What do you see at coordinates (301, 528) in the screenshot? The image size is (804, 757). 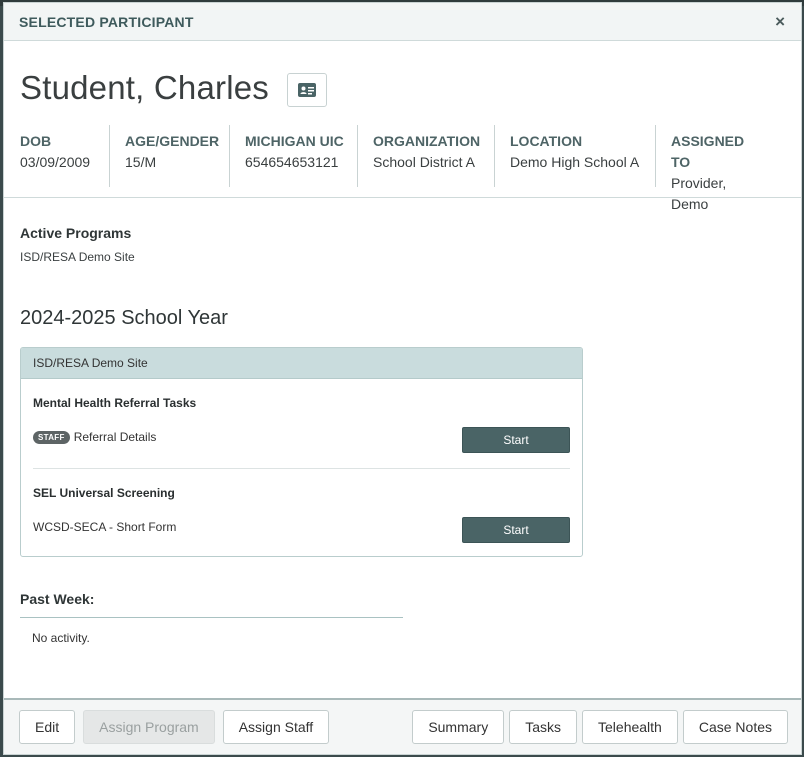 I see `task-line: WCSD-SECA - Short Form Start` at bounding box center [301, 528].